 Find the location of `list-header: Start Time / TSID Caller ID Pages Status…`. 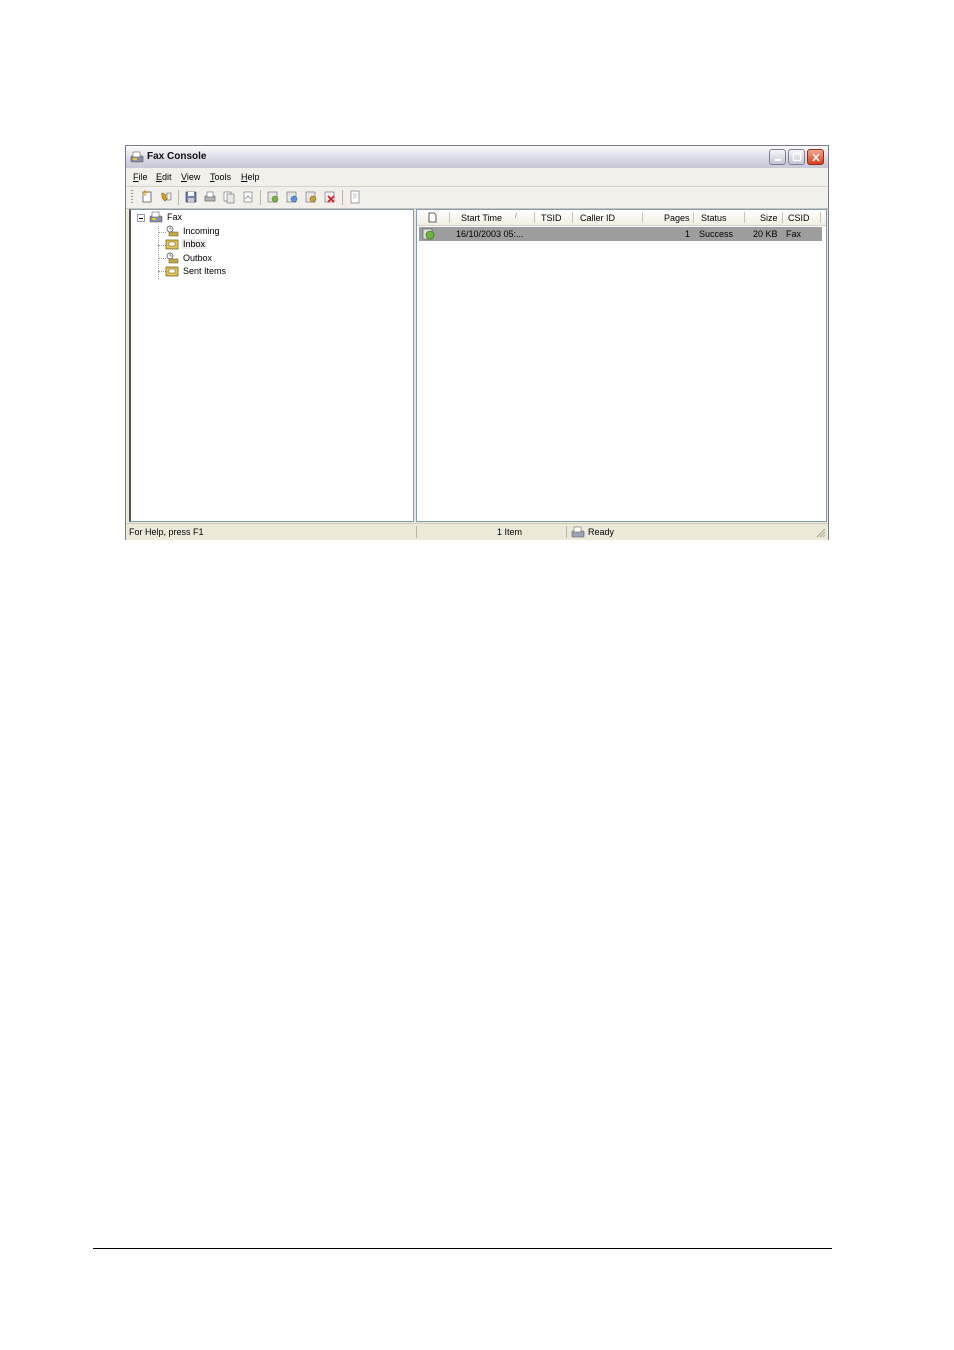

list-header: Start Time / TSID Caller ID Pages Status… is located at coordinates (621, 218).